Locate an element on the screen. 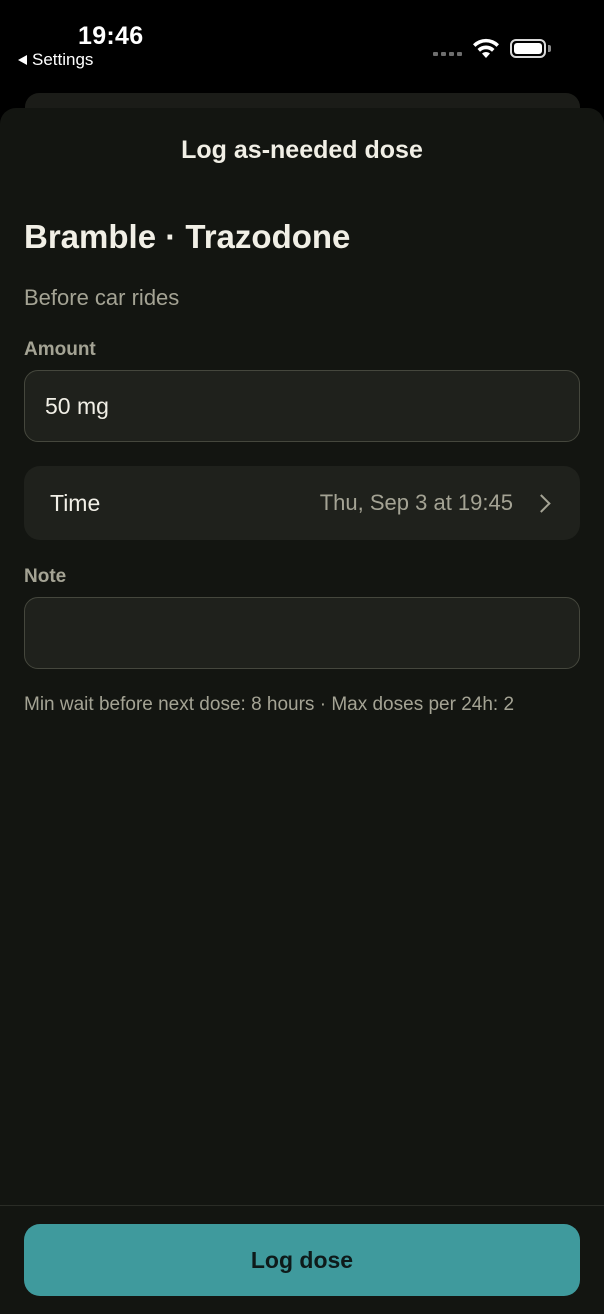 Image resolution: width=604 pixels, height=1314 pixels. time-value-group: Thu, Sep 3 at 19:45 is located at coordinates (437, 503).